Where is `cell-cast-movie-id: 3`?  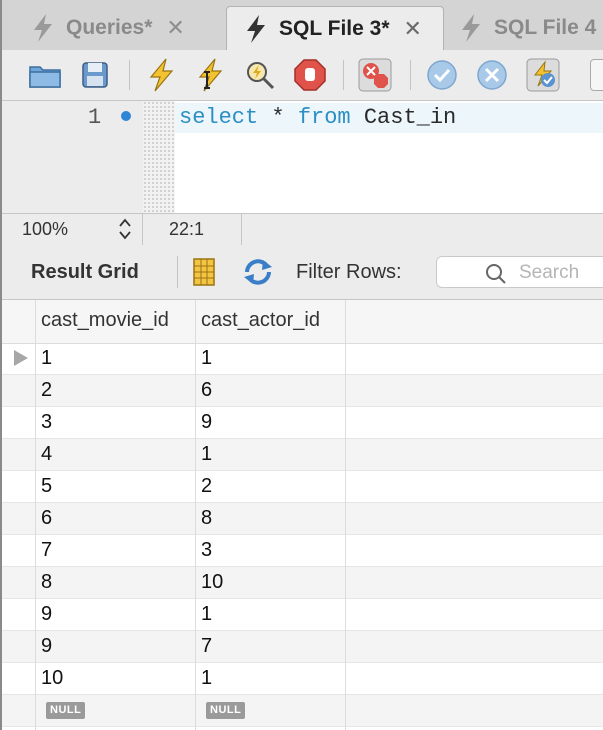
cell-cast-movie-id: 3 is located at coordinates (46, 422).